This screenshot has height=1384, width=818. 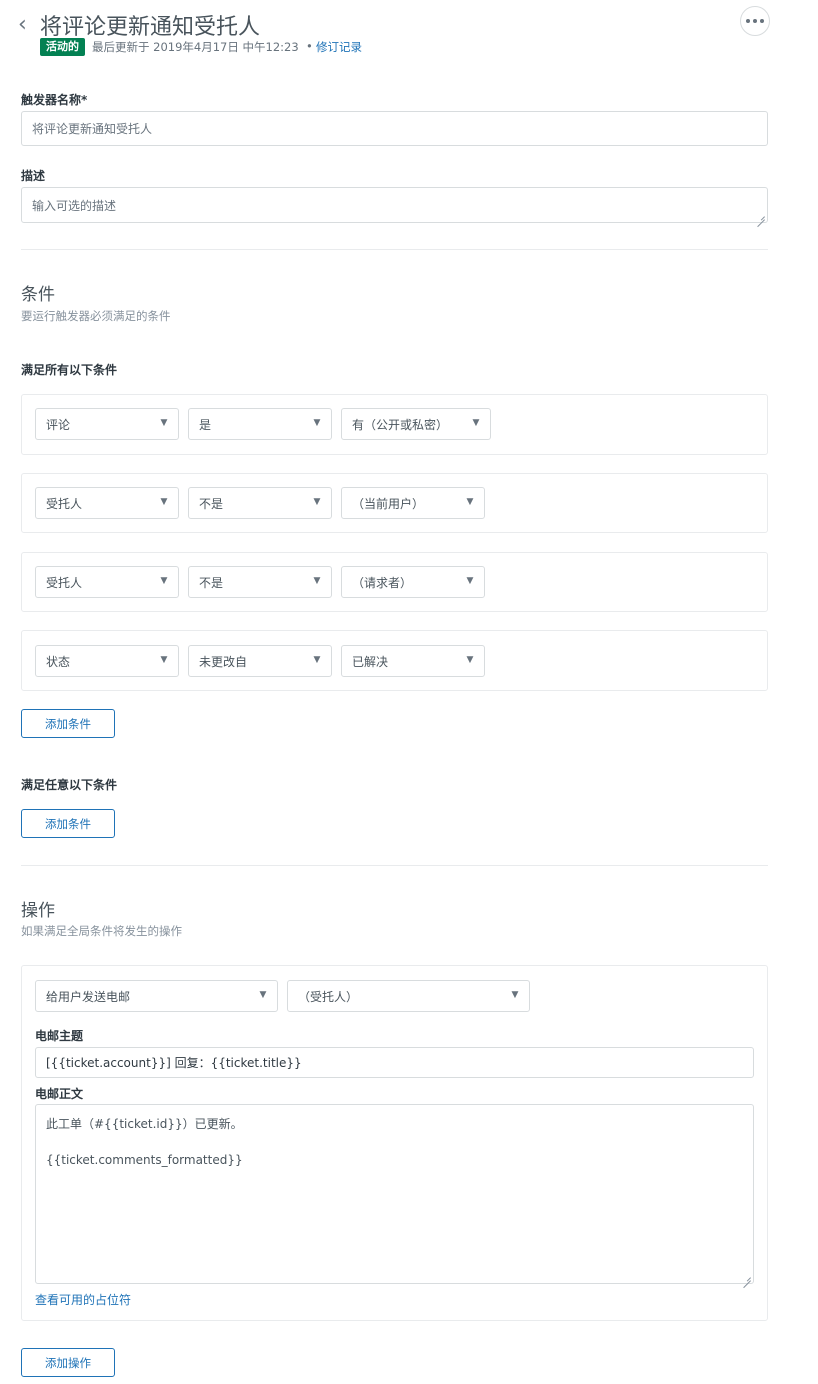 I want to click on condition-value-select: （当前用户） ▼, so click(x=413, y=503).